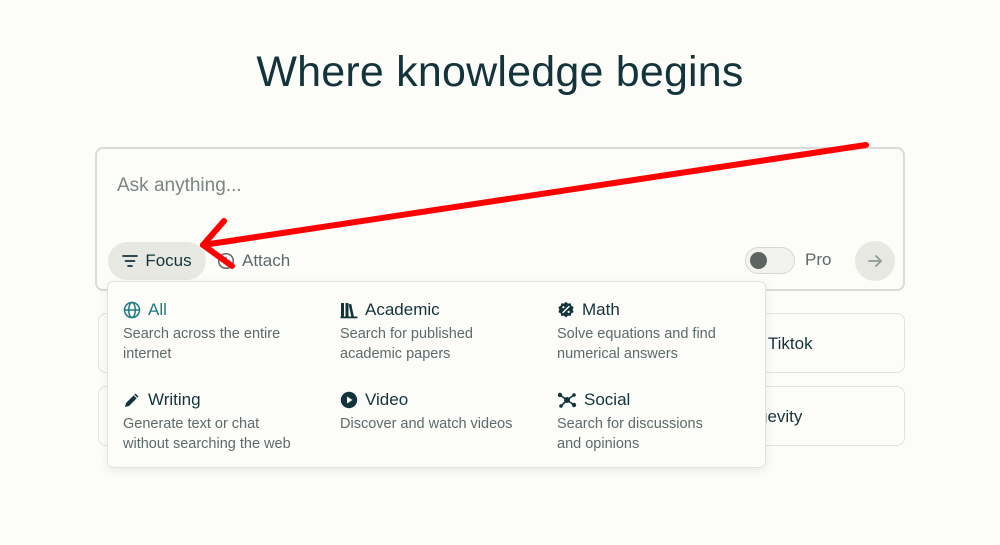  I want to click on focus-option-title: Writing, so click(174, 399).